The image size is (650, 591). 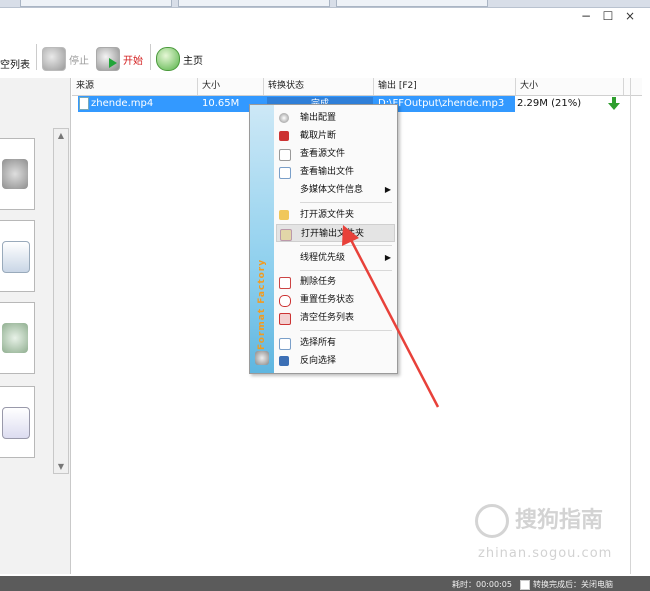 What do you see at coordinates (525, 585) in the screenshot?
I see `shutdown-checkbox` at bounding box center [525, 585].